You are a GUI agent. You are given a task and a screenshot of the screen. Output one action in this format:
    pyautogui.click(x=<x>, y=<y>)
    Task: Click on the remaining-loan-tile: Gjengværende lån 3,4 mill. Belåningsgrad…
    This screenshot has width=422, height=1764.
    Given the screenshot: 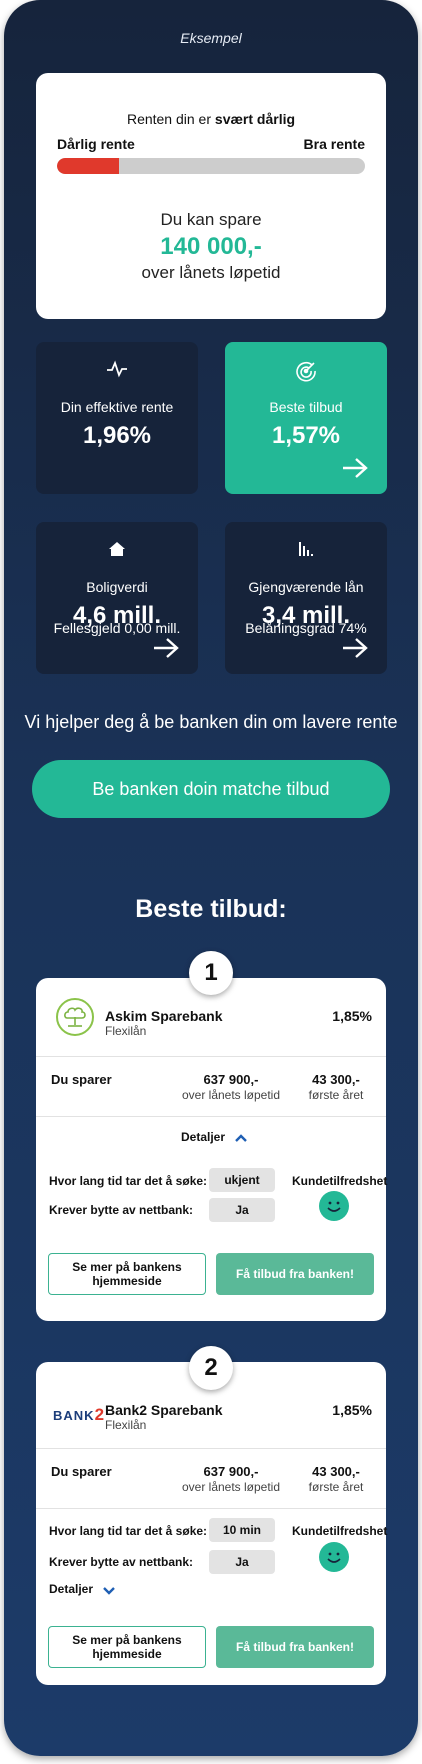 What is the action you would take?
    pyautogui.click(x=306, y=598)
    